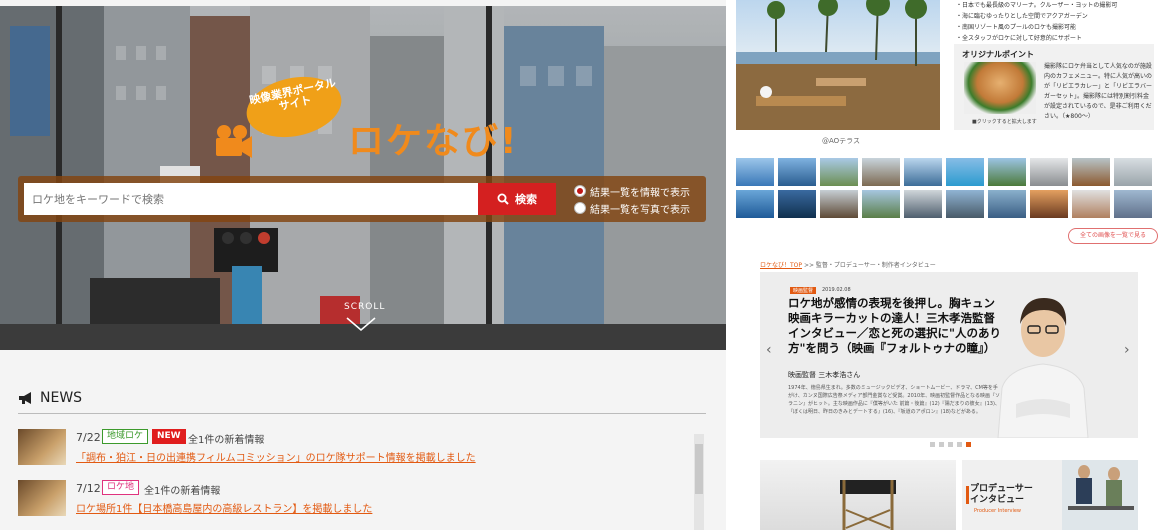  What do you see at coordinates (1127, 350) in the screenshot?
I see `slider-next-arrow: ›` at bounding box center [1127, 350].